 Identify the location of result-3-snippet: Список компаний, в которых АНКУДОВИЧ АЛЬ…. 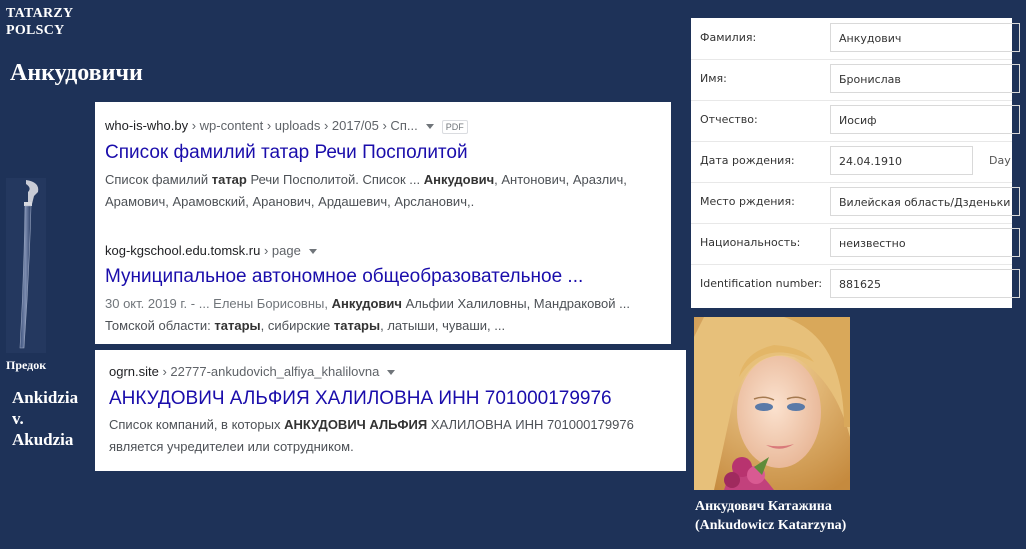
(371, 436).